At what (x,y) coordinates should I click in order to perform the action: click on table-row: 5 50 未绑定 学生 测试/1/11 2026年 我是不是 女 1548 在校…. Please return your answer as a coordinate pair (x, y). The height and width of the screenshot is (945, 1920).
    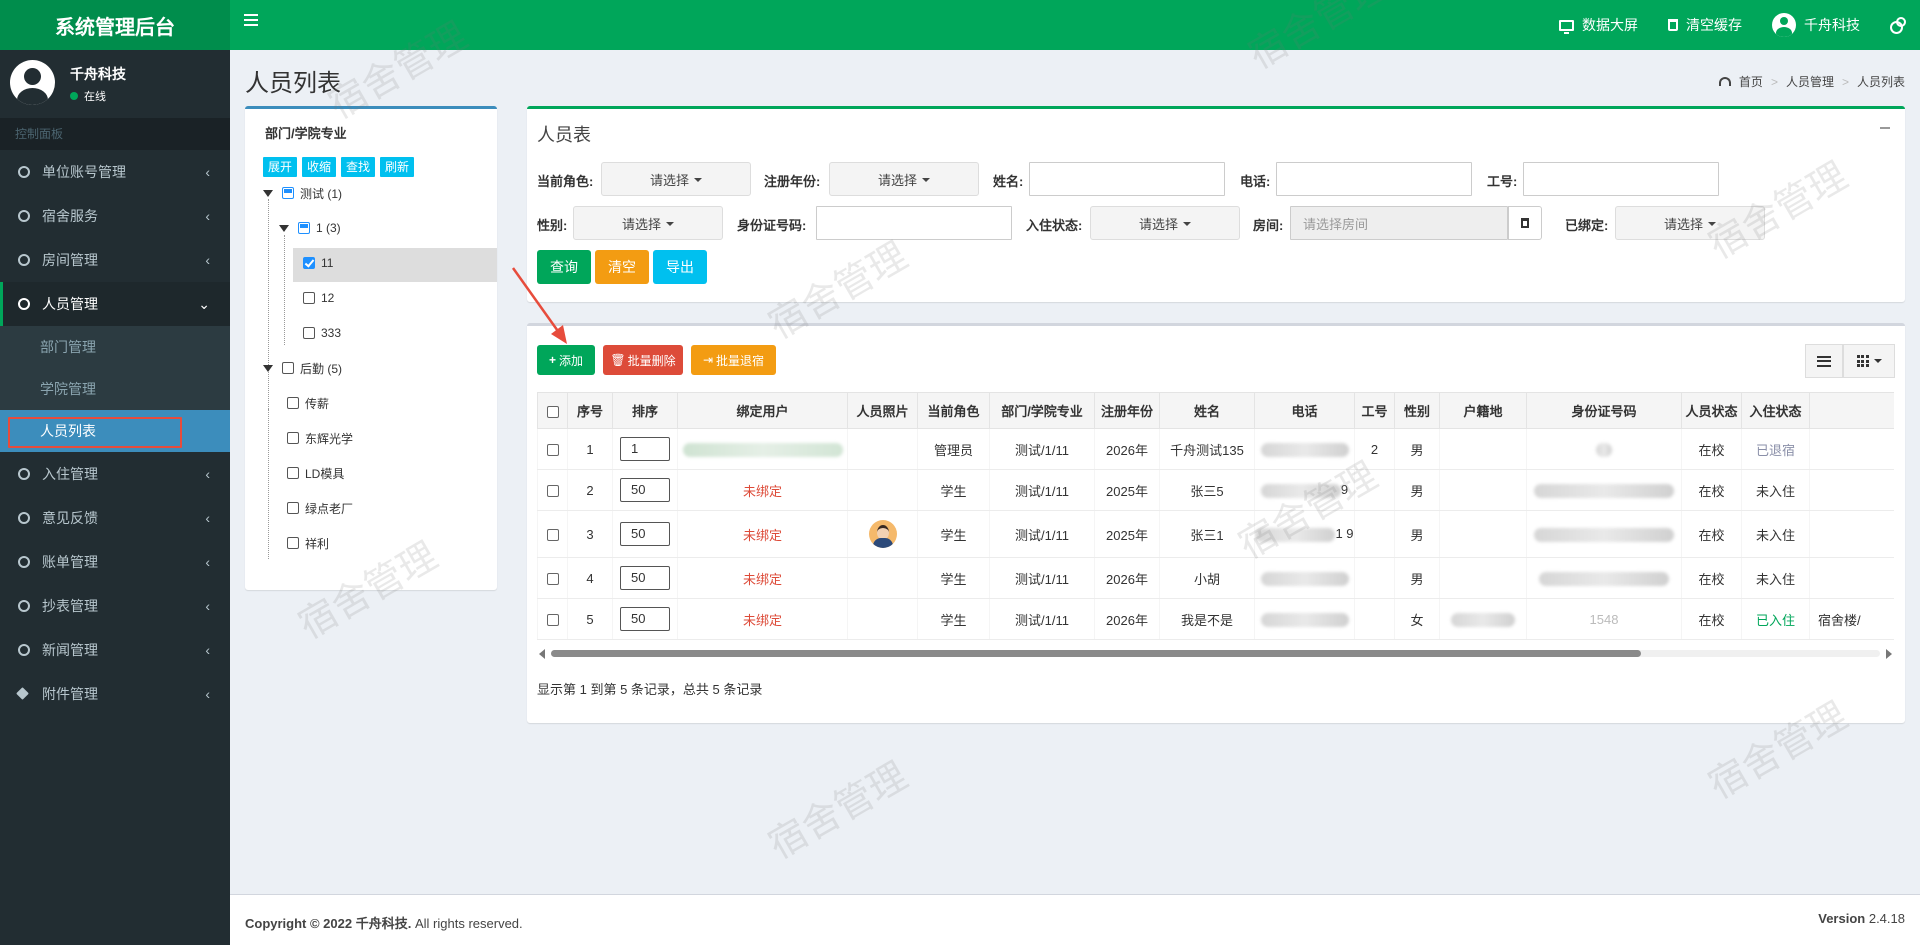
    Looking at the image, I should click on (1215, 619).